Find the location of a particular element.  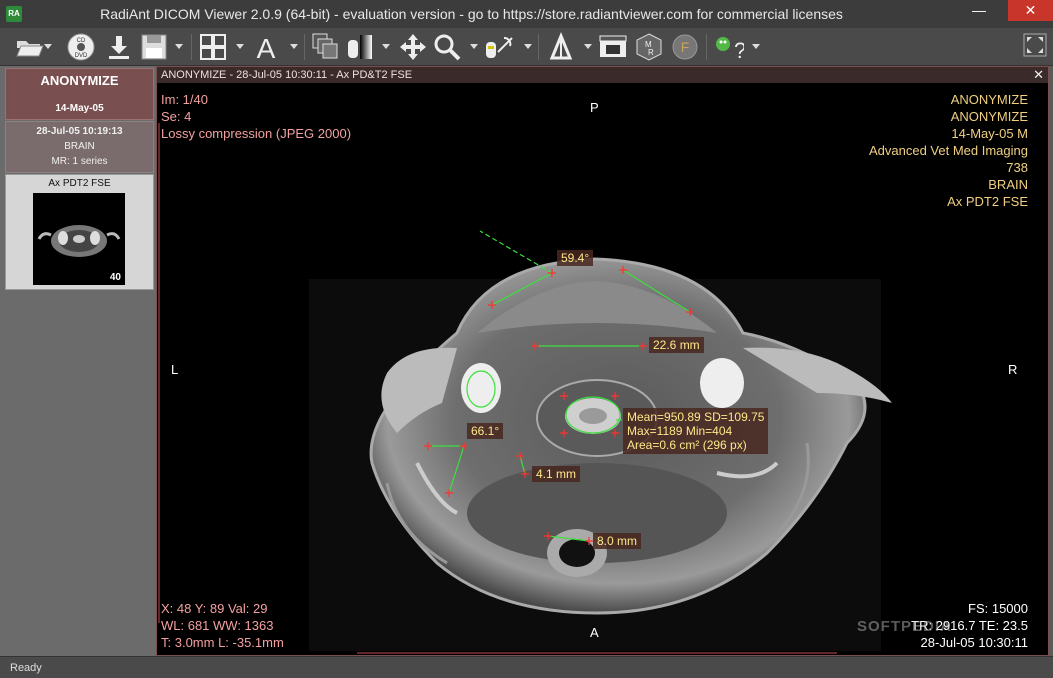

angle-measurement-1: 59.4° is located at coordinates (575, 258).